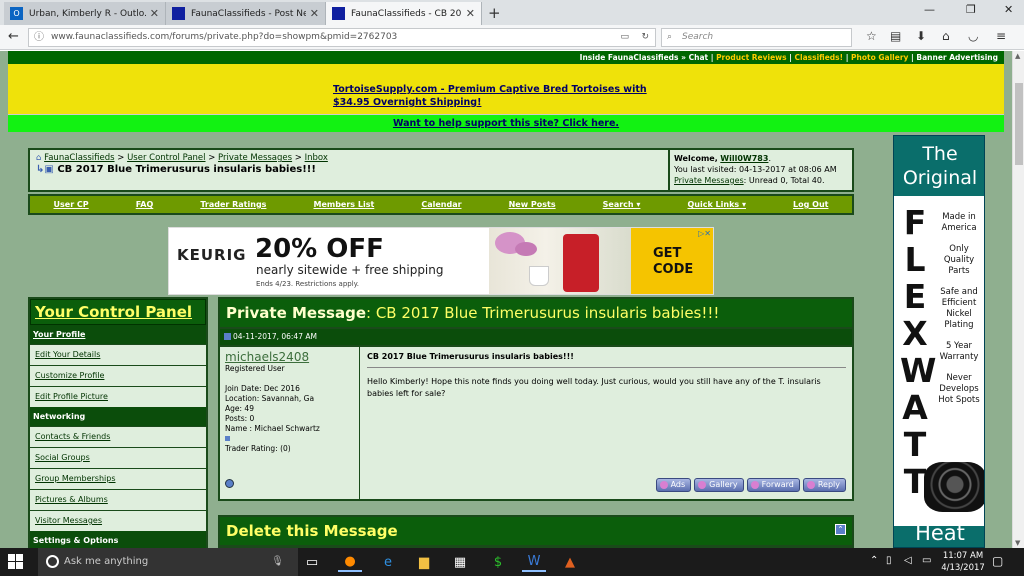  What do you see at coordinates (1001, 36) in the screenshot?
I see `menu-icon: ≡` at bounding box center [1001, 36].